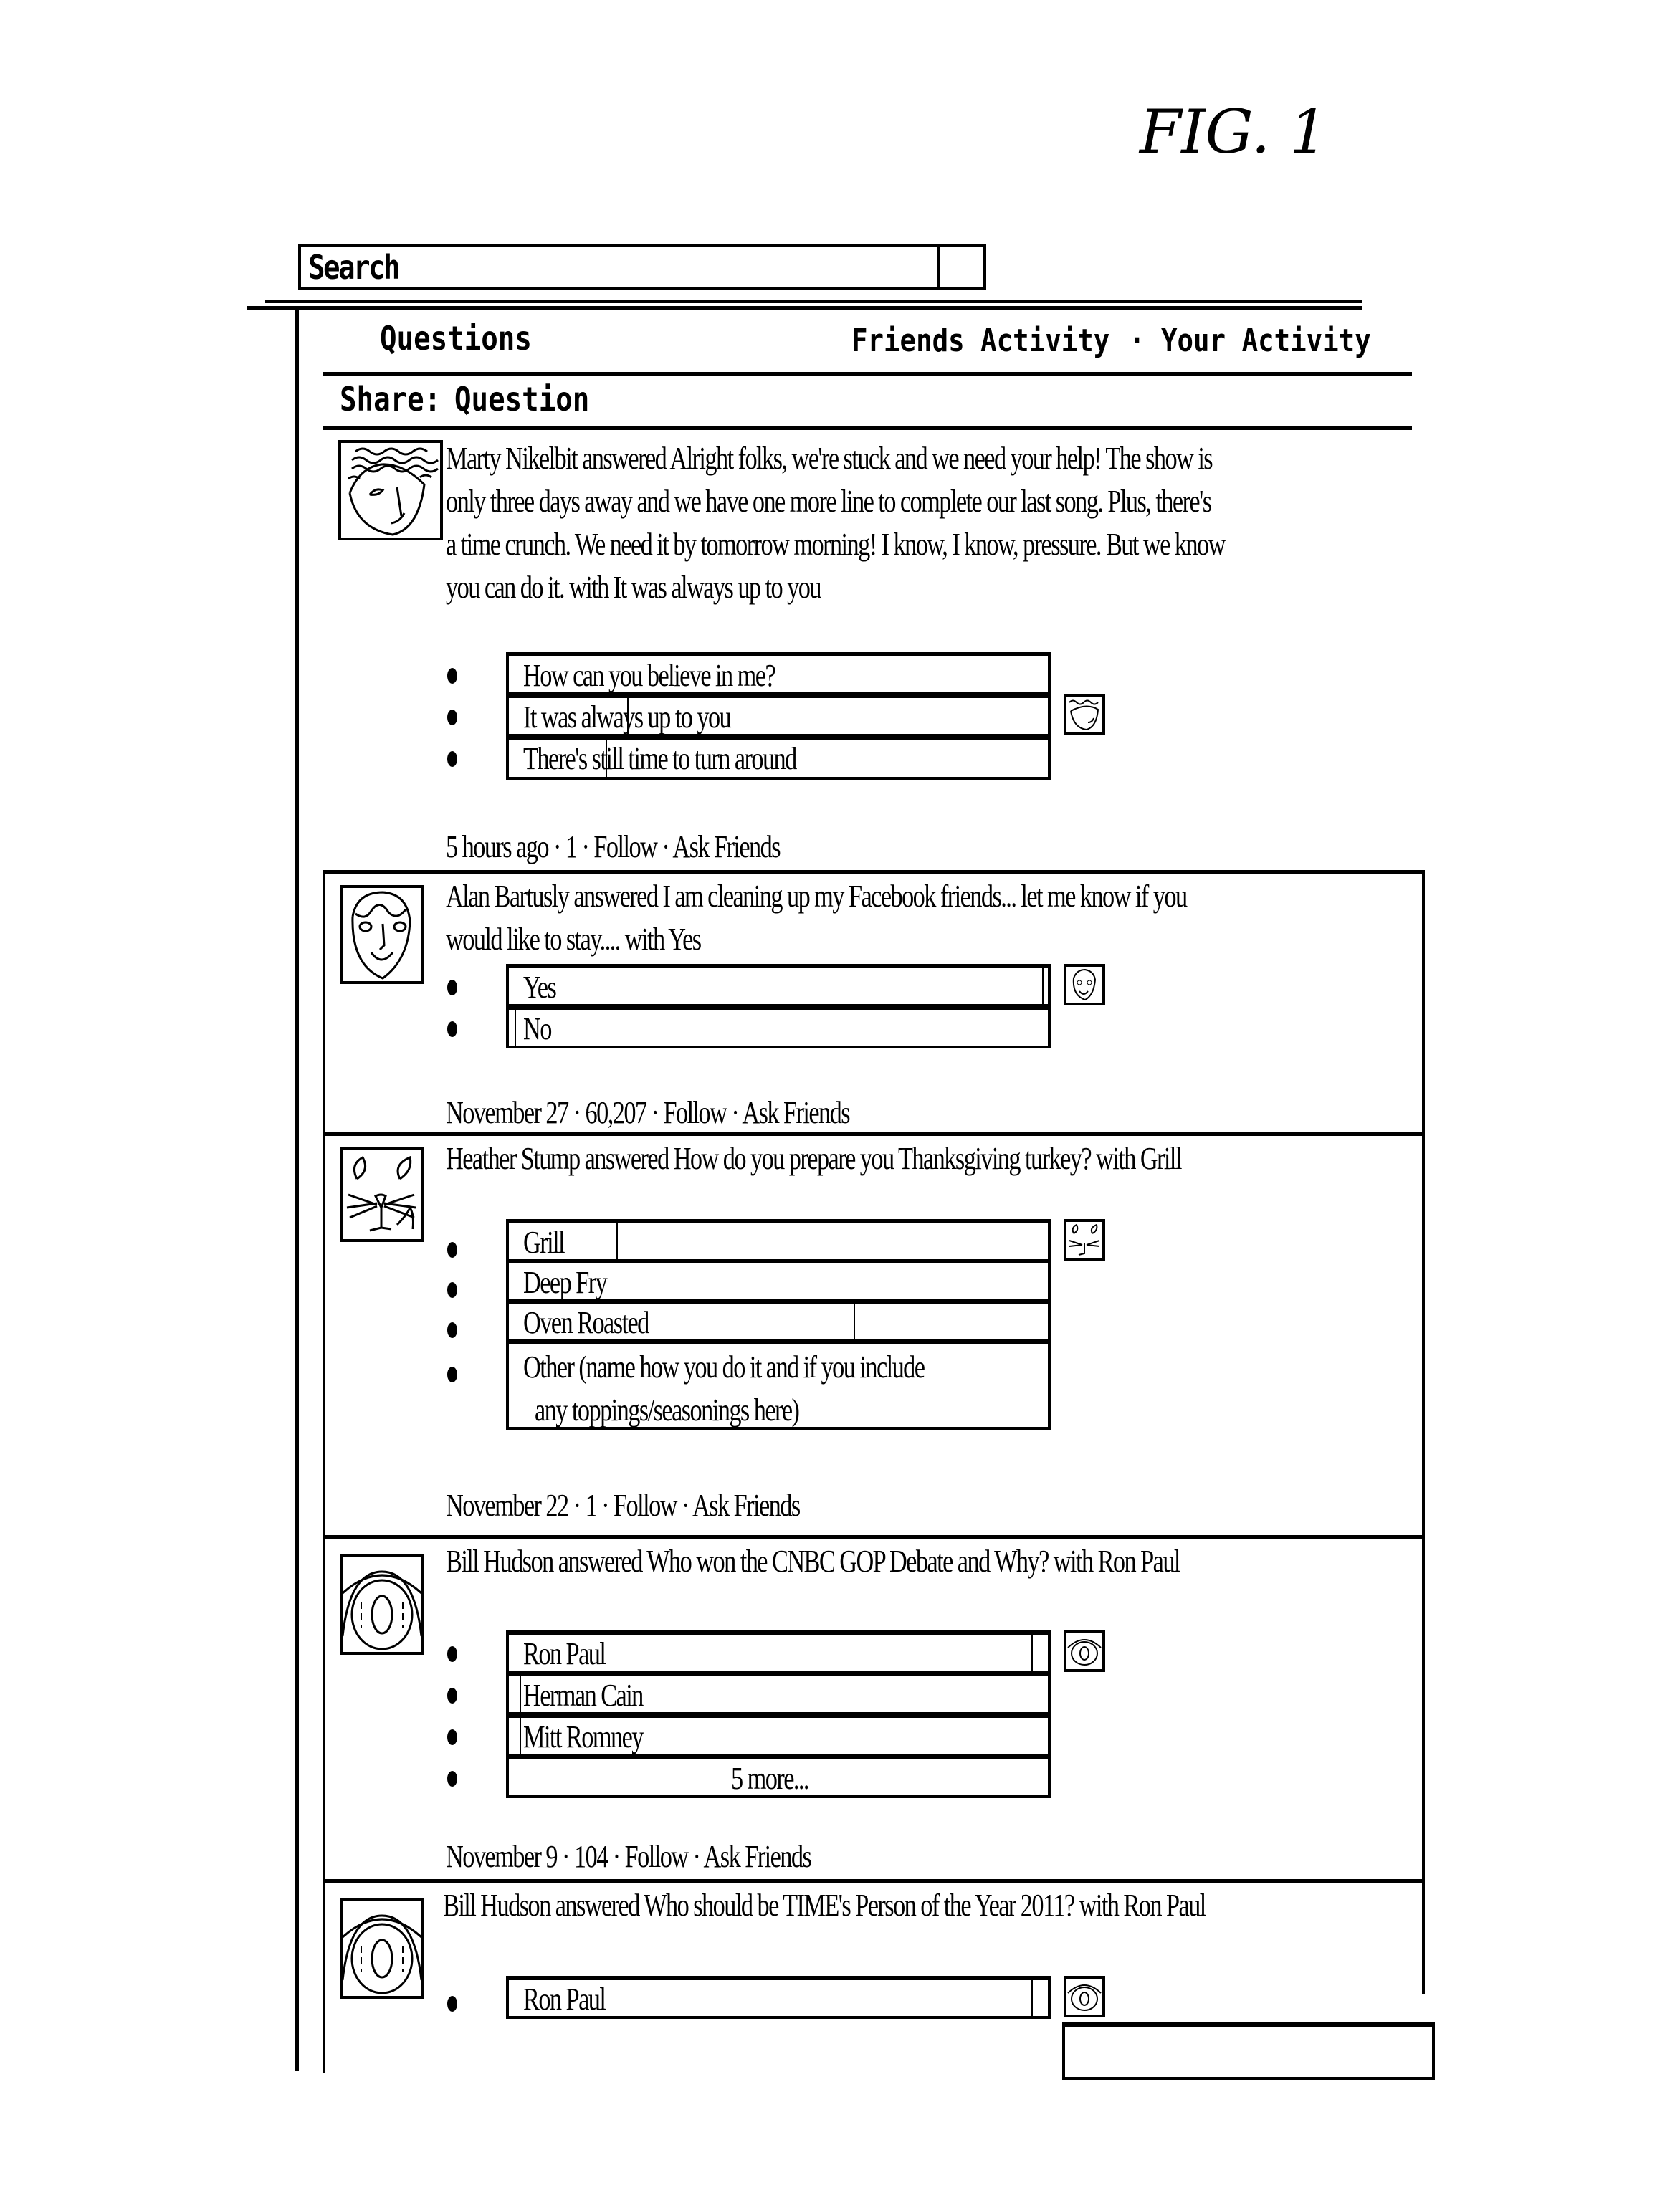  What do you see at coordinates (867, 374) in the screenshot?
I see `tabs-divider` at bounding box center [867, 374].